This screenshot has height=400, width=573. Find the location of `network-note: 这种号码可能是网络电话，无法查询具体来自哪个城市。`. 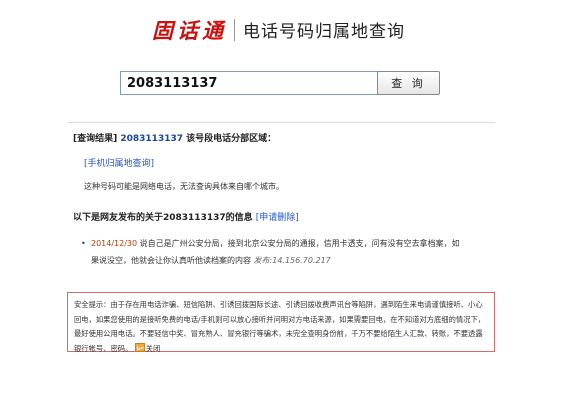

network-note: 这种号码可能是网络电话，无法查询具体来自哪个城市。 is located at coordinates (184, 186).